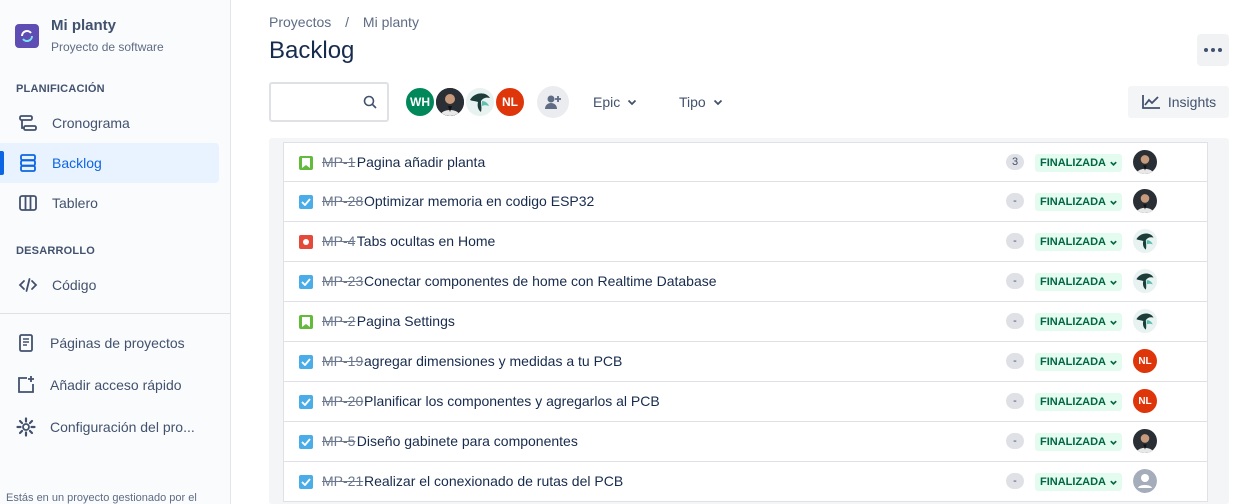 This screenshot has width=1250, height=504. I want to click on add-people-button, so click(553, 102).